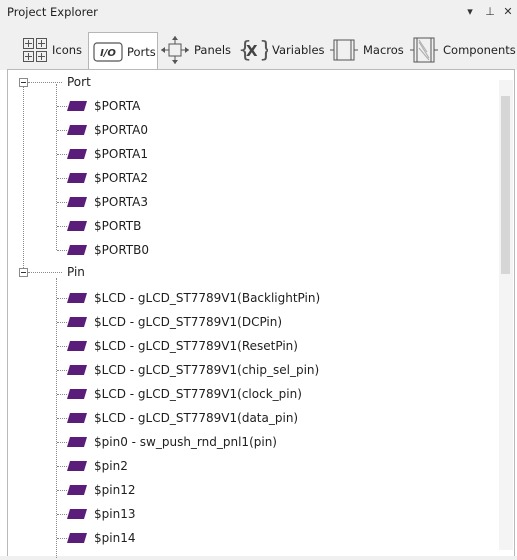 This screenshot has height=560, width=517. I want to click on component-icon, so click(424, 50).